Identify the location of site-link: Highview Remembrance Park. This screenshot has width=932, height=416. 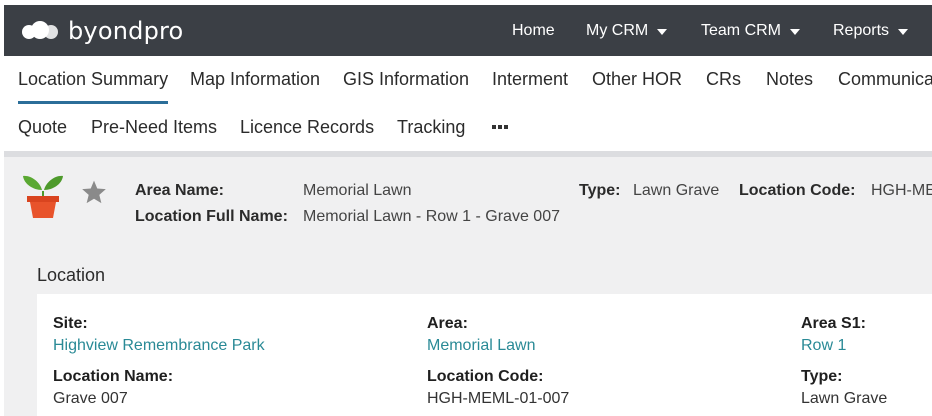
(159, 346).